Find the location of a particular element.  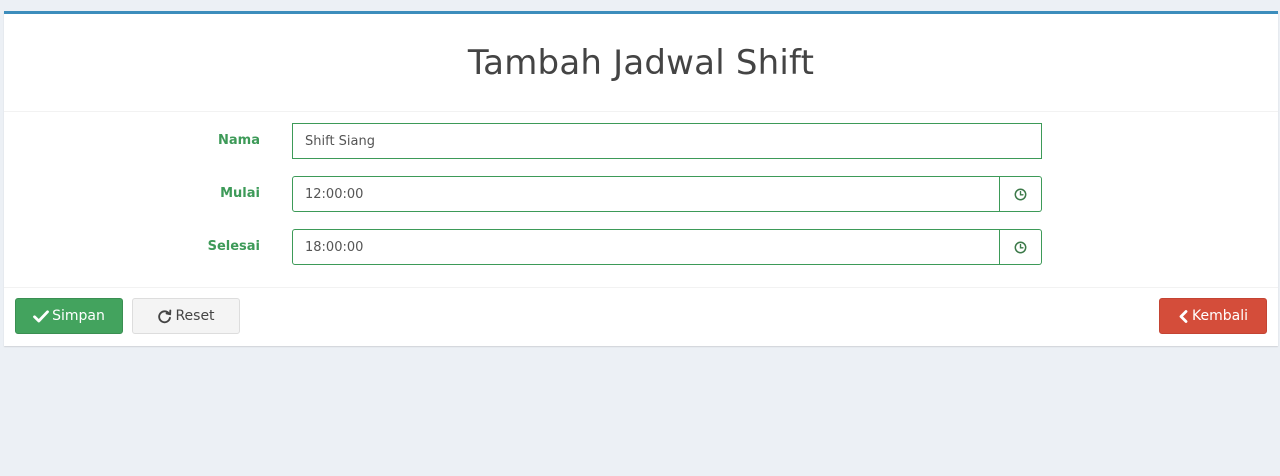

selesai-input-group is located at coordinates (667, 247).